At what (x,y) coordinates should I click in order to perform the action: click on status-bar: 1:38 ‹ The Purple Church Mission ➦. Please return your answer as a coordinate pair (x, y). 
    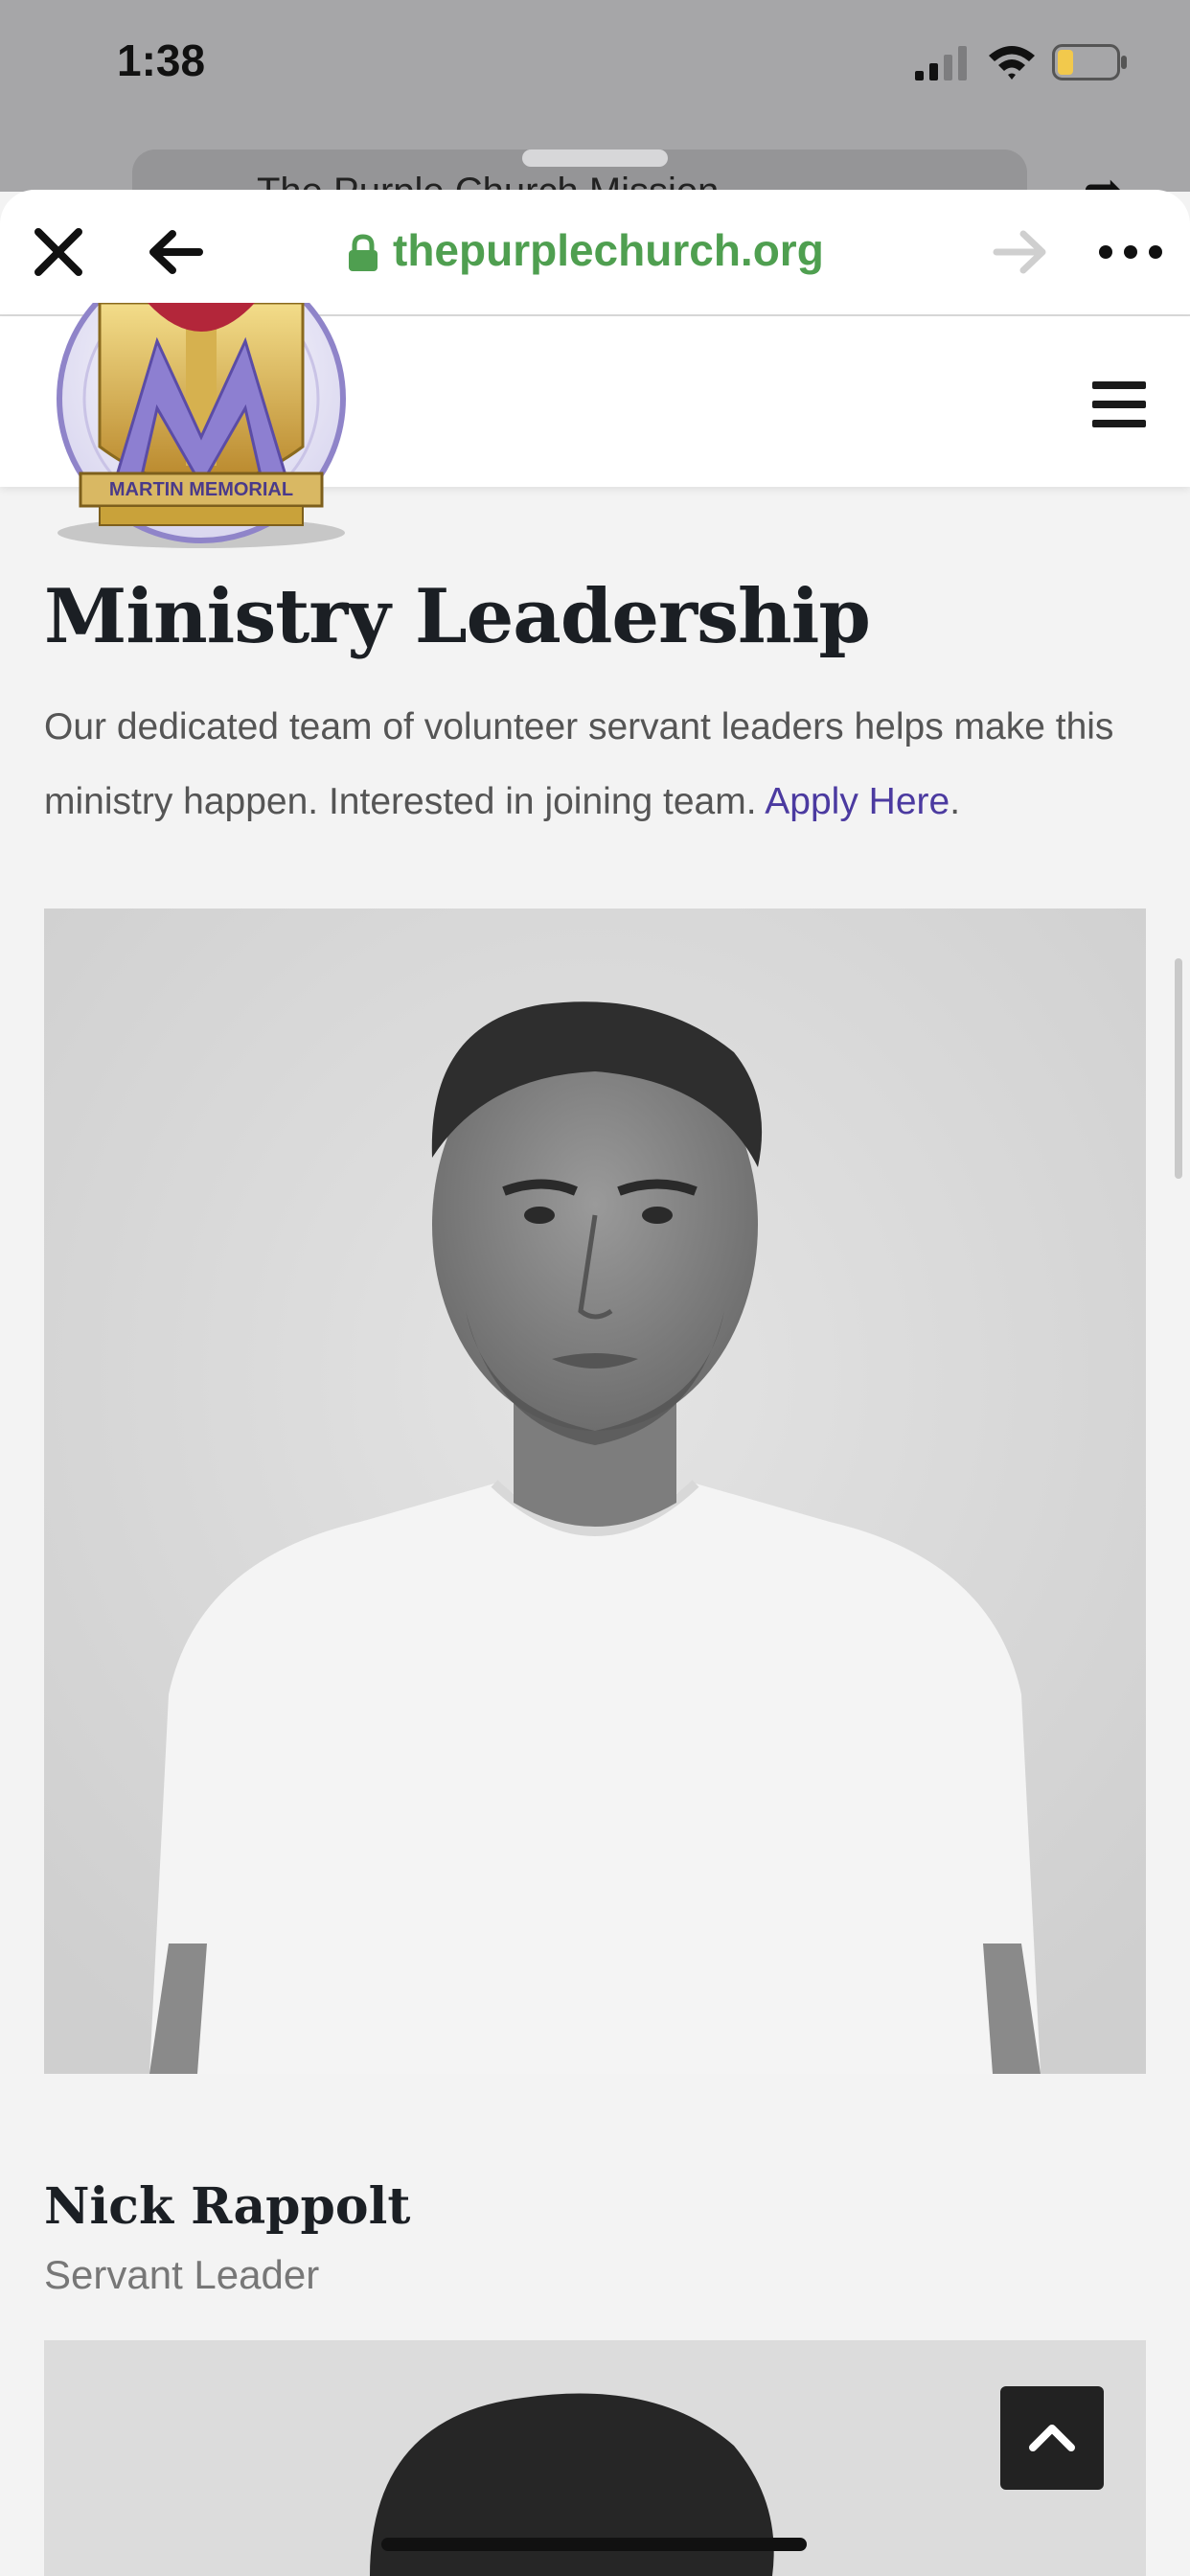
    Looking at the image, I should click on (595, 113).